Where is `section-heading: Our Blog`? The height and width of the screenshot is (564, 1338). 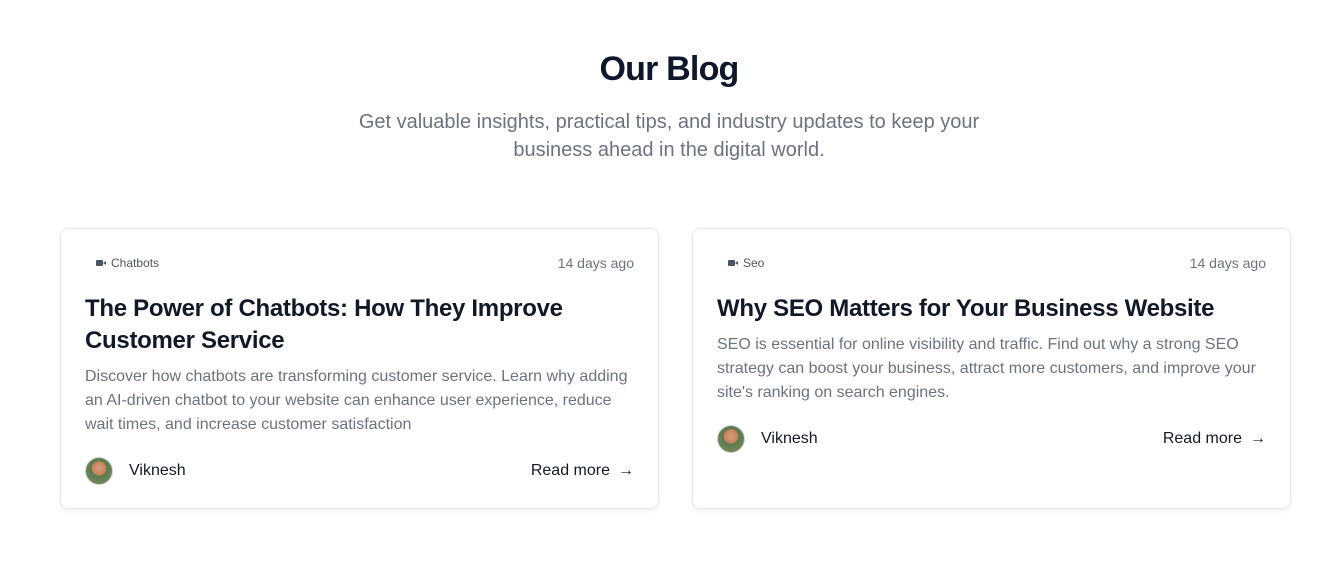
section-heading: Our Blog is located at coordinates (669, 69).